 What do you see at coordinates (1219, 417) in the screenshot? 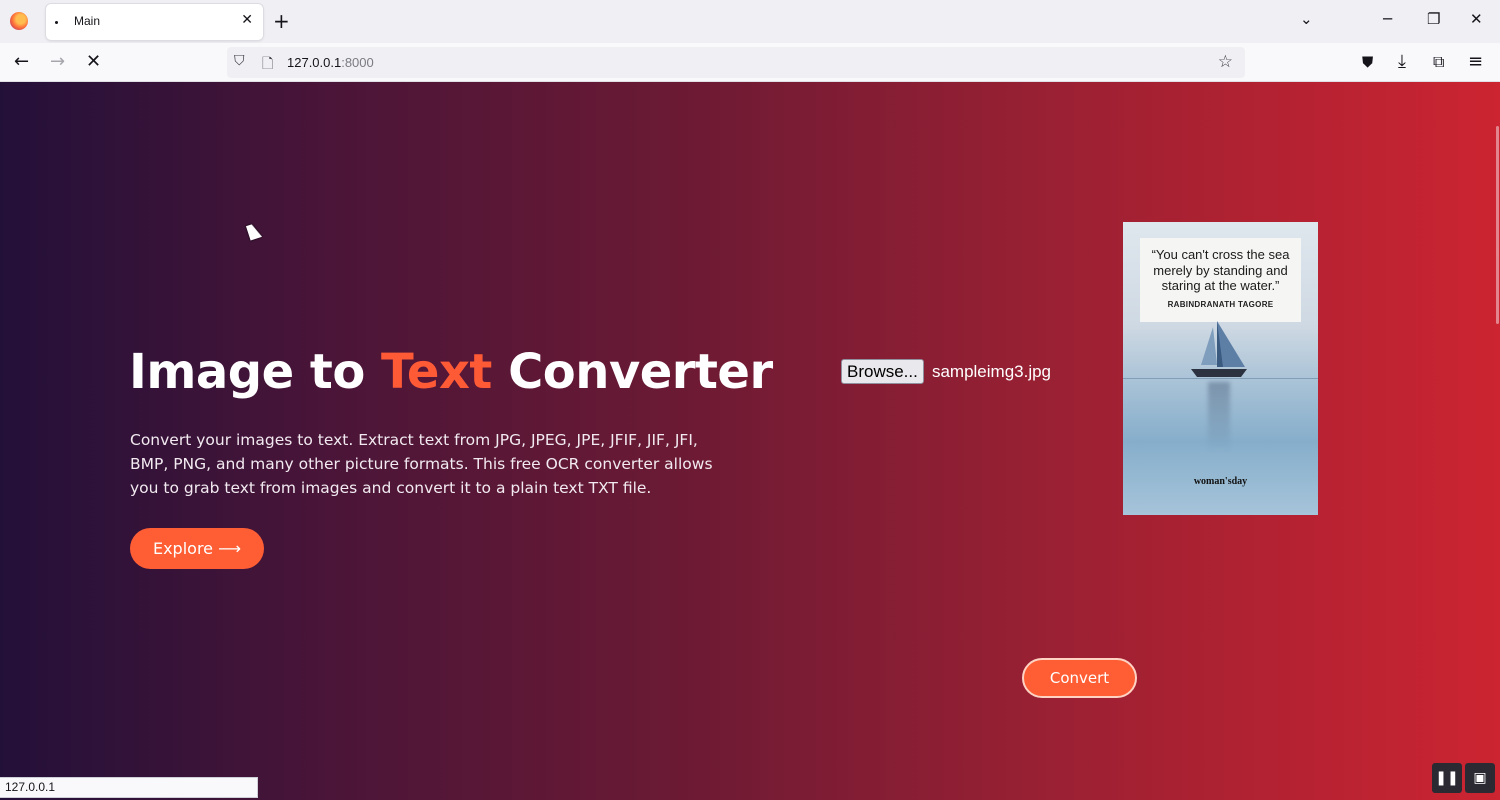
I see `boat-reflection` at bounding box center [1219, 417].